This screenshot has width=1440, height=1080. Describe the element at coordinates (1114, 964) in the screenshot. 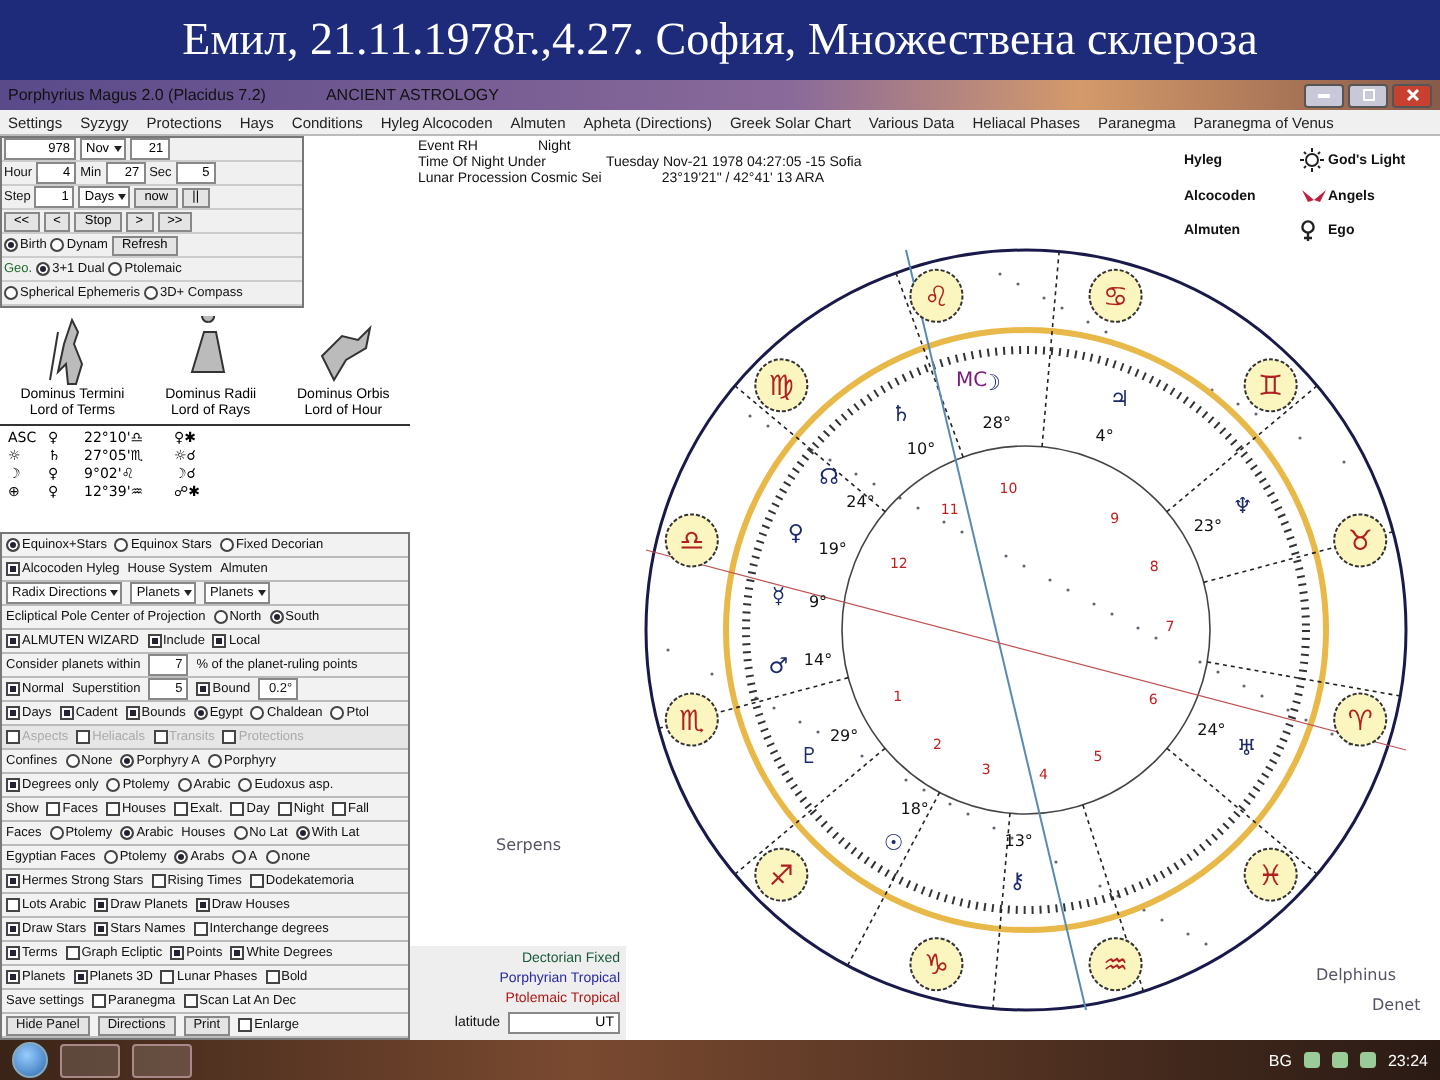

I see `zodiac-sign: ♒` at that location.